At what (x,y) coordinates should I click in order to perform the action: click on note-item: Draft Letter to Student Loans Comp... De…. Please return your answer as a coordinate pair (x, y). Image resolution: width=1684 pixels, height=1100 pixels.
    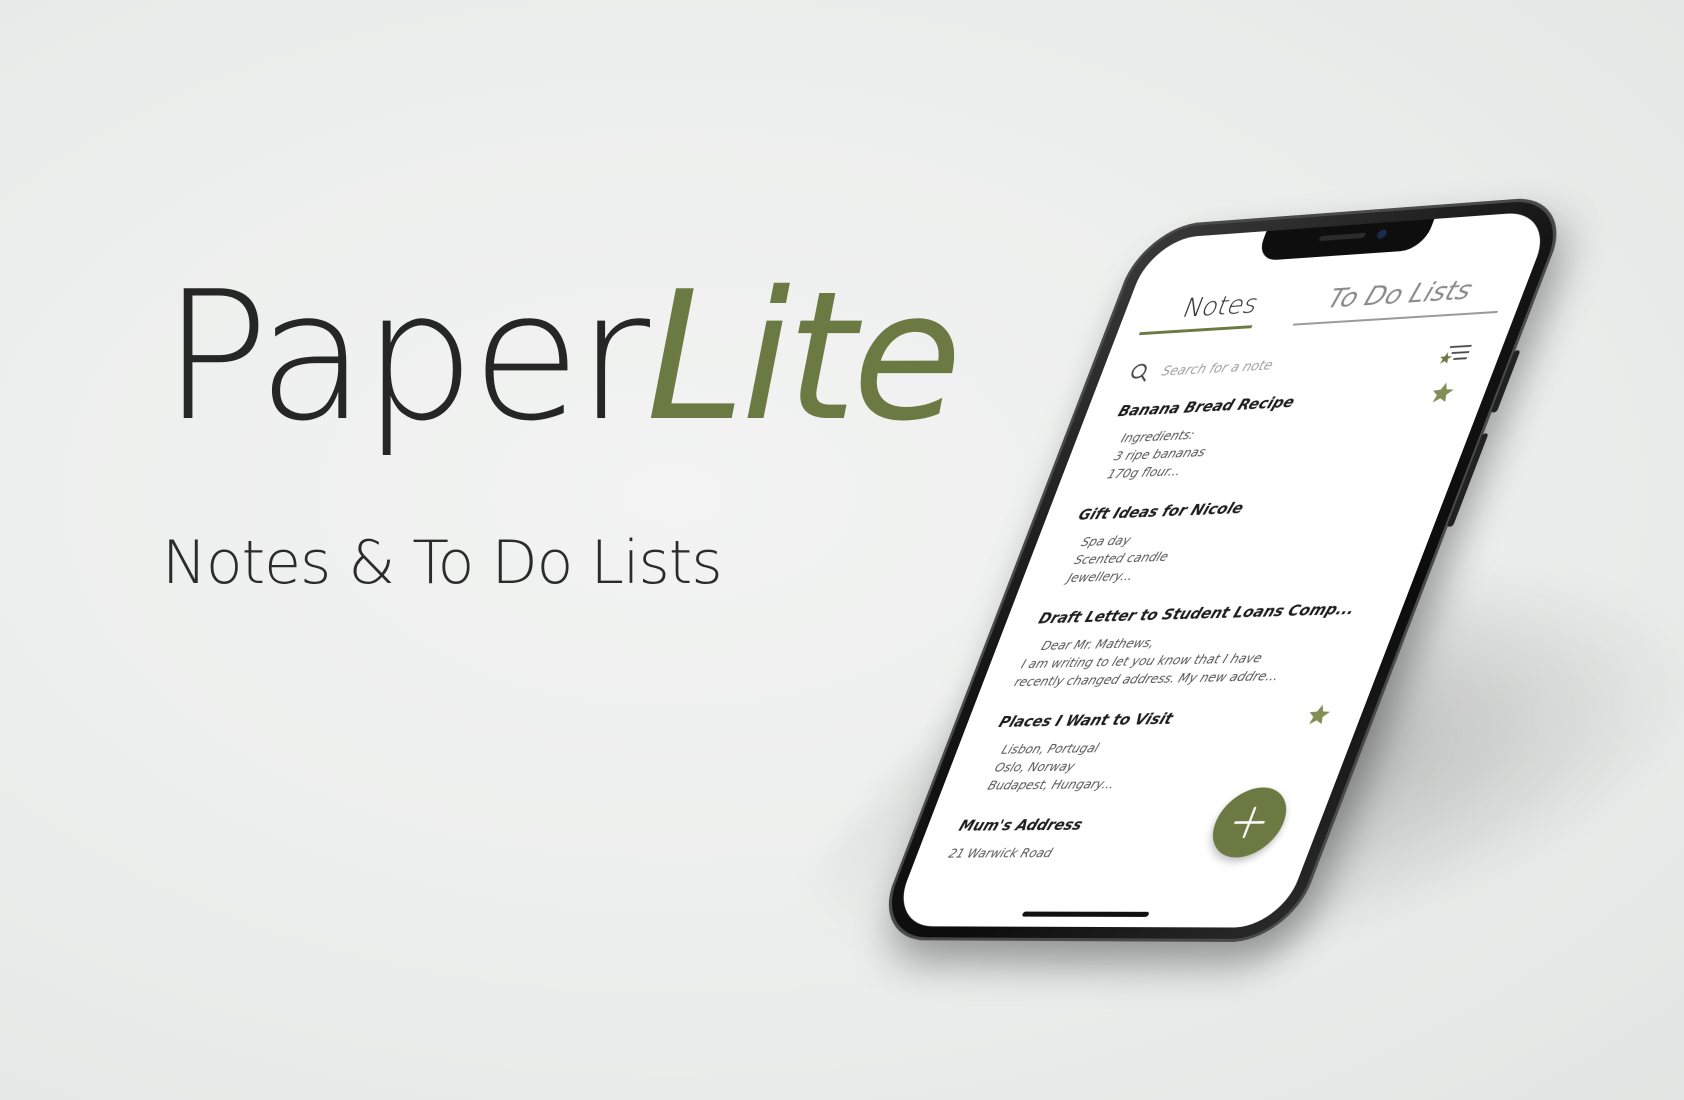
    Looking at the image, I should click on (1189, 656).